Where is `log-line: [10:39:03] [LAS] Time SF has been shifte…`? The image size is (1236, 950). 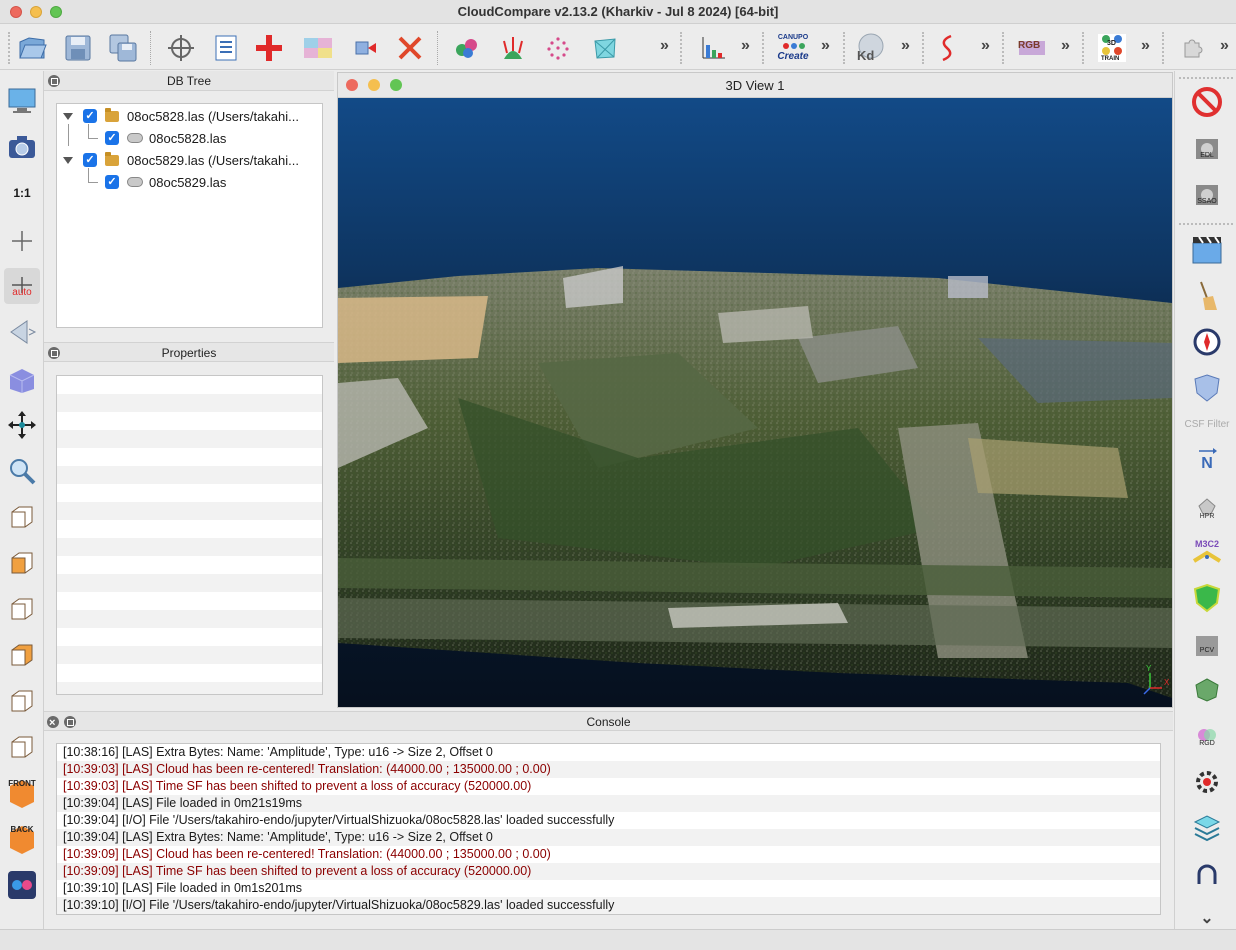 log-line: [10:39:03] [LAS] Time SF has been shifte… is located at coordinates (297, 786).